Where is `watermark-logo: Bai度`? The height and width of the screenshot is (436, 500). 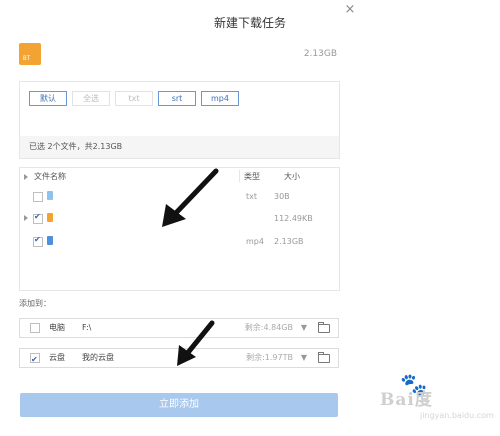
watermark-logo: Bai度 is located at coordinates (406, 400).